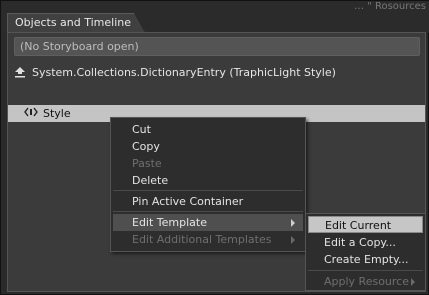 The width and height of the screenshot is (429, 295). I want to click on menu-item-copy: Copy, so click(208, 146).